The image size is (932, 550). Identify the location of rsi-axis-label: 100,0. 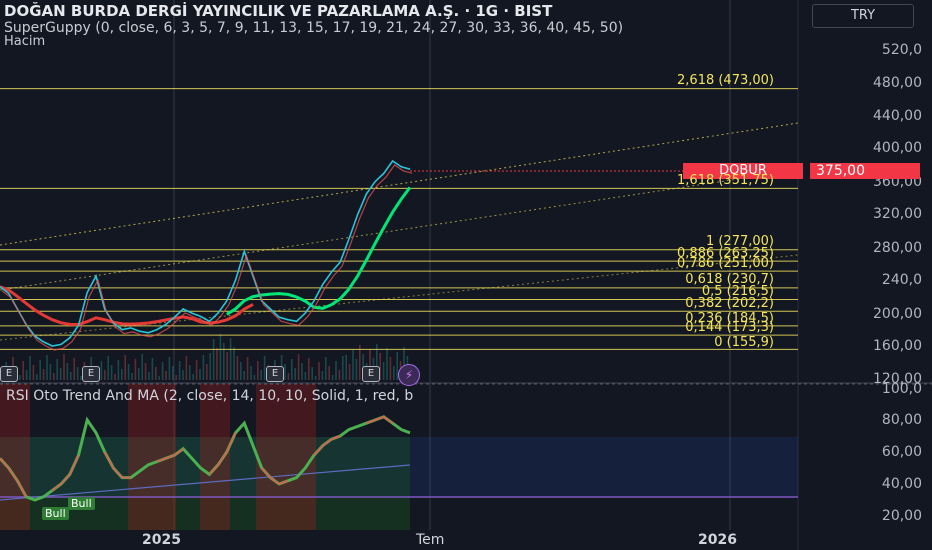
(902, 389).